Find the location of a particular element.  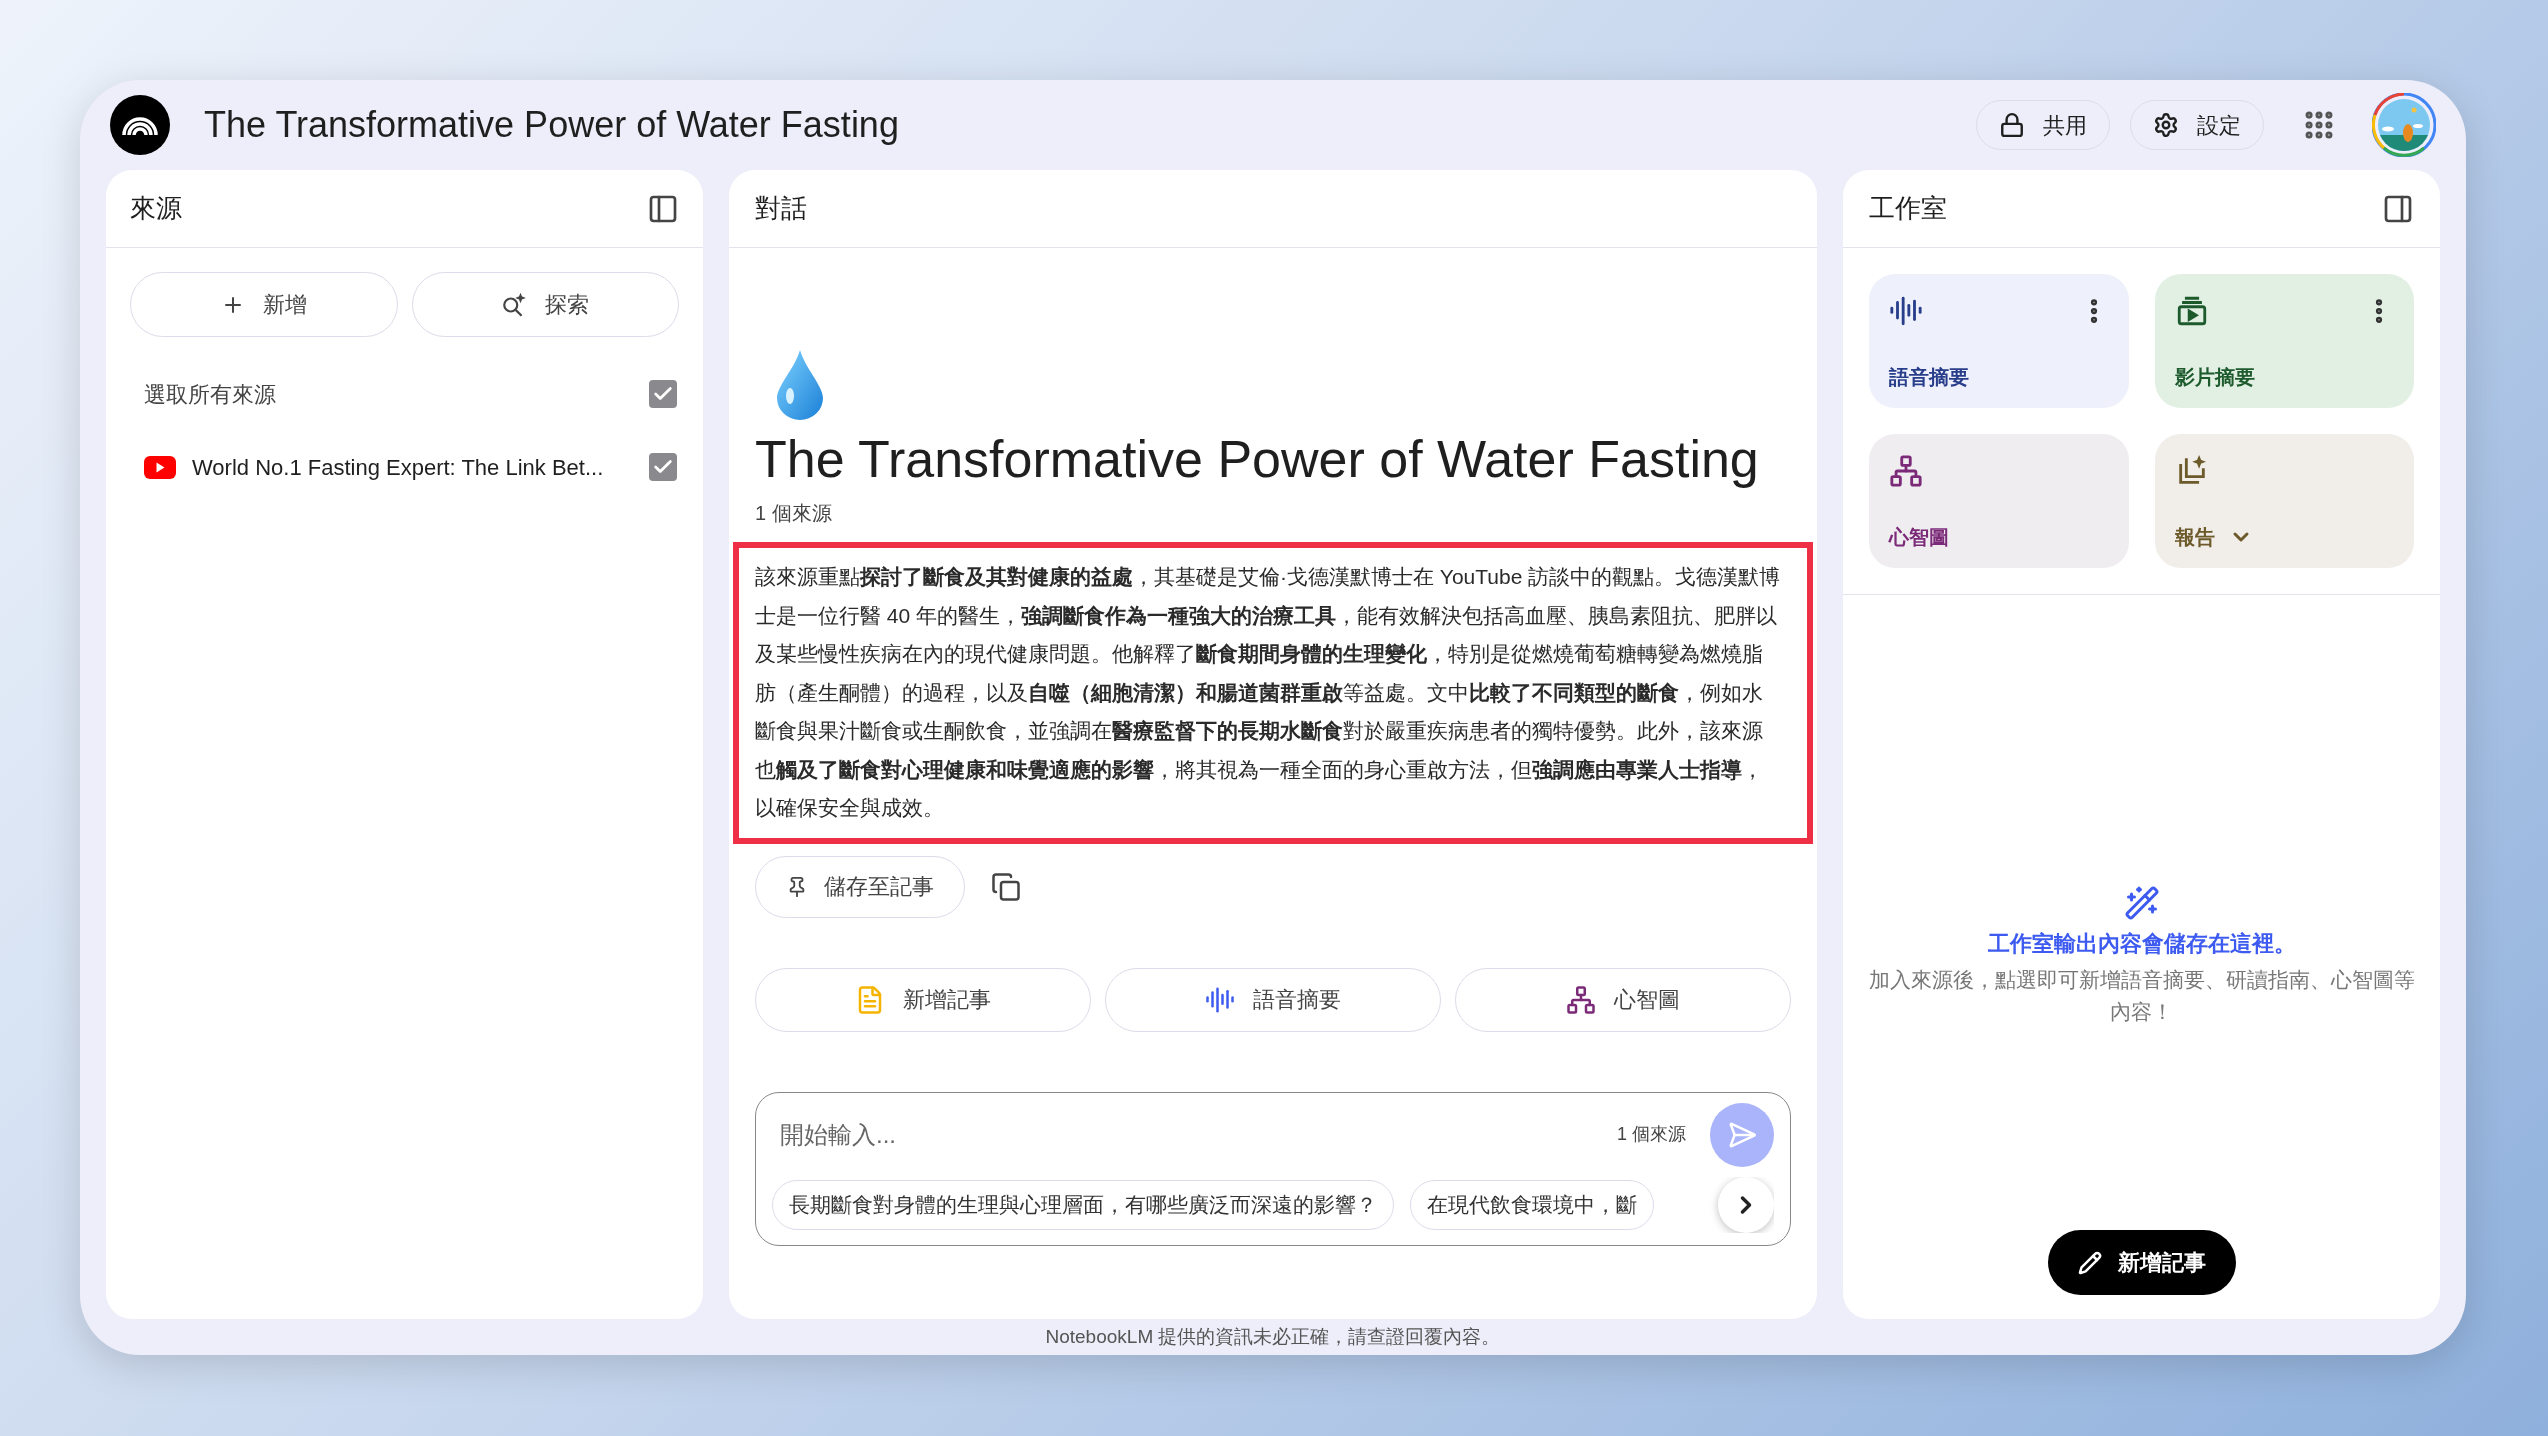

logo-icon is located at coordinates (140, 125).